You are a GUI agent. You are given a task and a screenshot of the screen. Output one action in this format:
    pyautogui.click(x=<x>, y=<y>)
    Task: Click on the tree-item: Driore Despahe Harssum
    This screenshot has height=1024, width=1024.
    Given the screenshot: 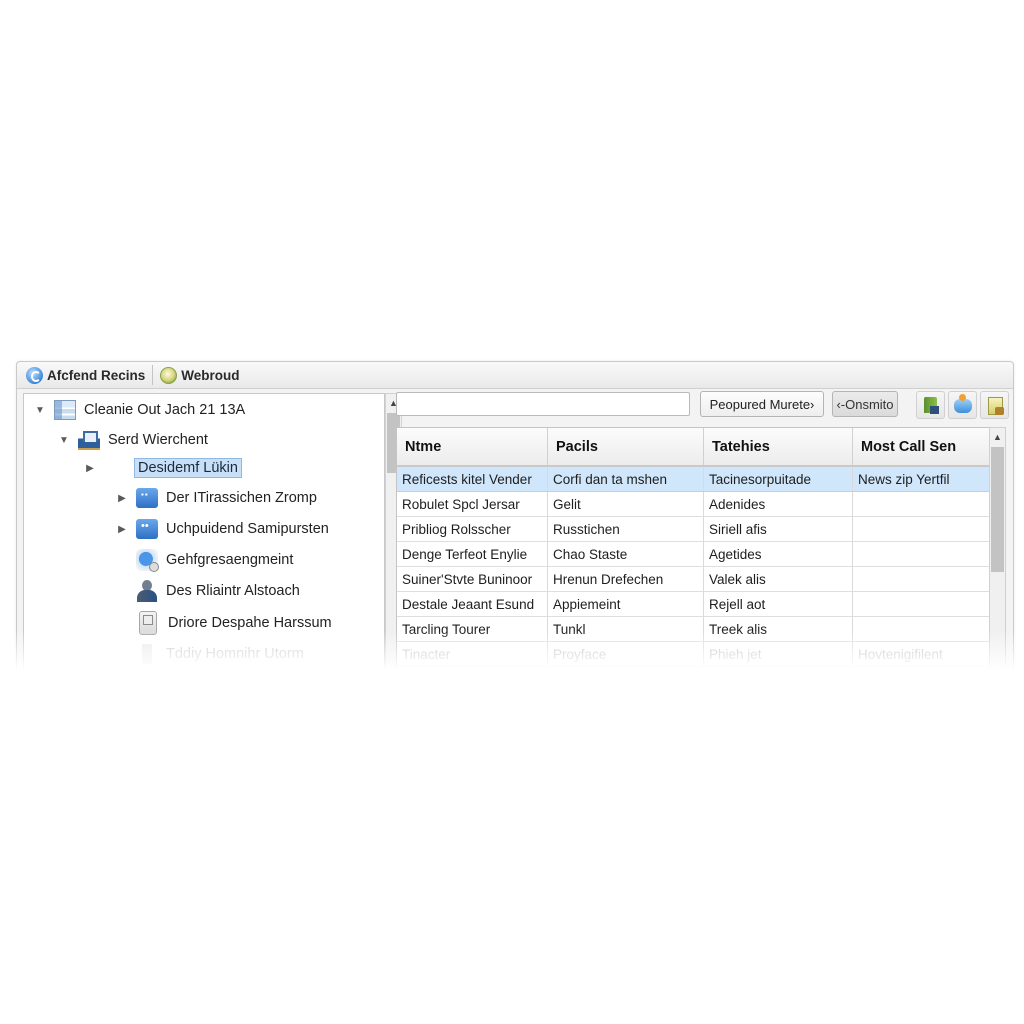 What is the action you would take?
    pyautogui.click(x=234, y=623)
    